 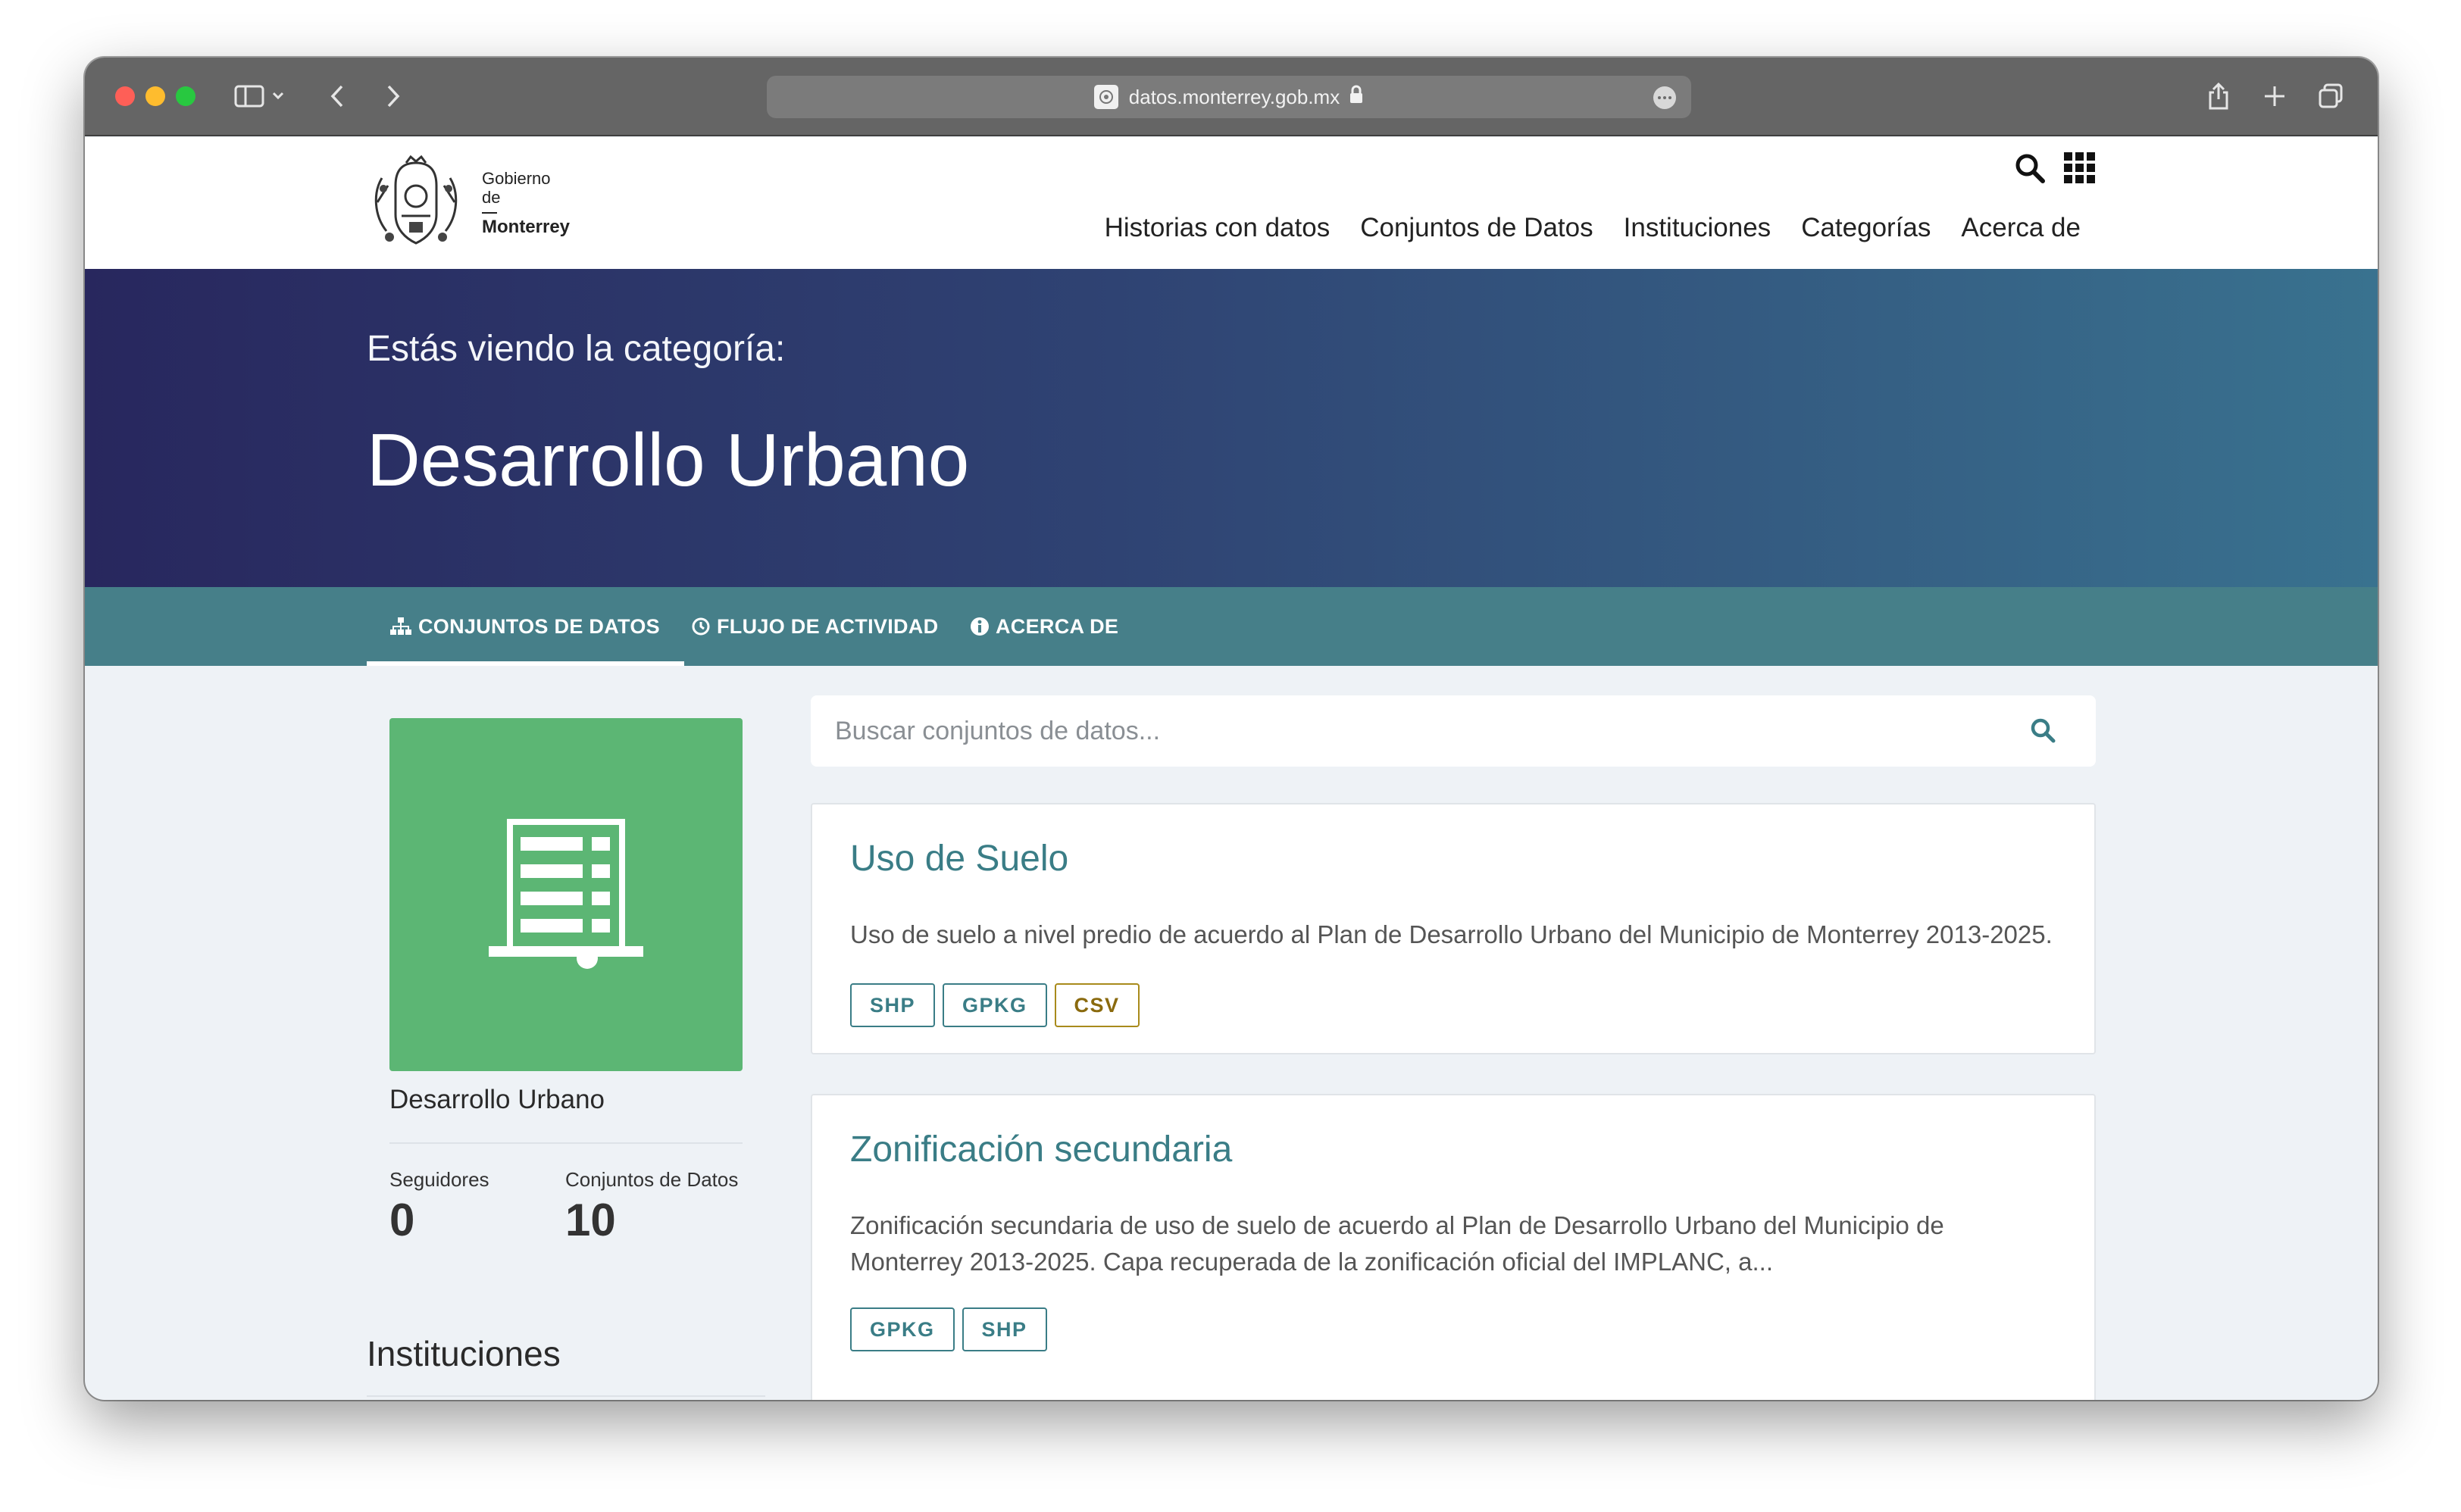 I want to click on institutions-divider, so click(x=566, y=1396).